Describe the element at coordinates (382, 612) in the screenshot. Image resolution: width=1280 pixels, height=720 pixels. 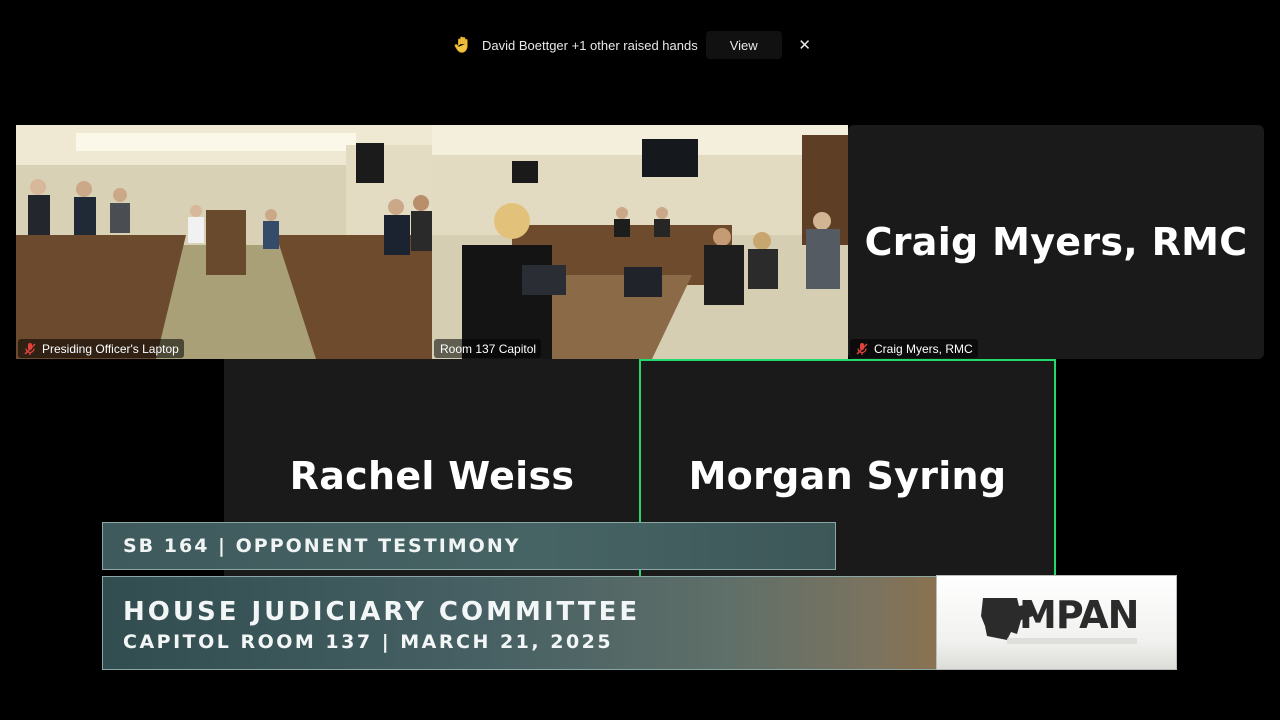
I see `committee-name: HOUSE JUDICIARY COMMITTEE` at that location.